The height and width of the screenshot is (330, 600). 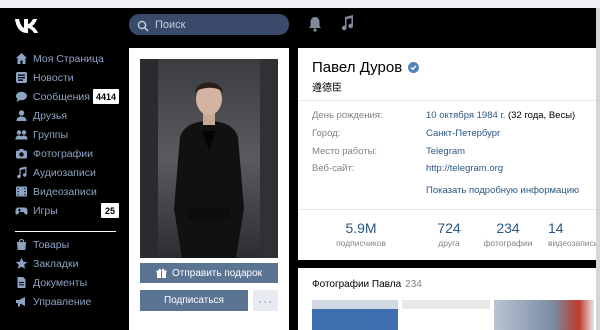 What do you see at coordinates (357, 67) in the screenshot?
I see `profile-name: Павел Дуров` at bounding box center [357, 67].